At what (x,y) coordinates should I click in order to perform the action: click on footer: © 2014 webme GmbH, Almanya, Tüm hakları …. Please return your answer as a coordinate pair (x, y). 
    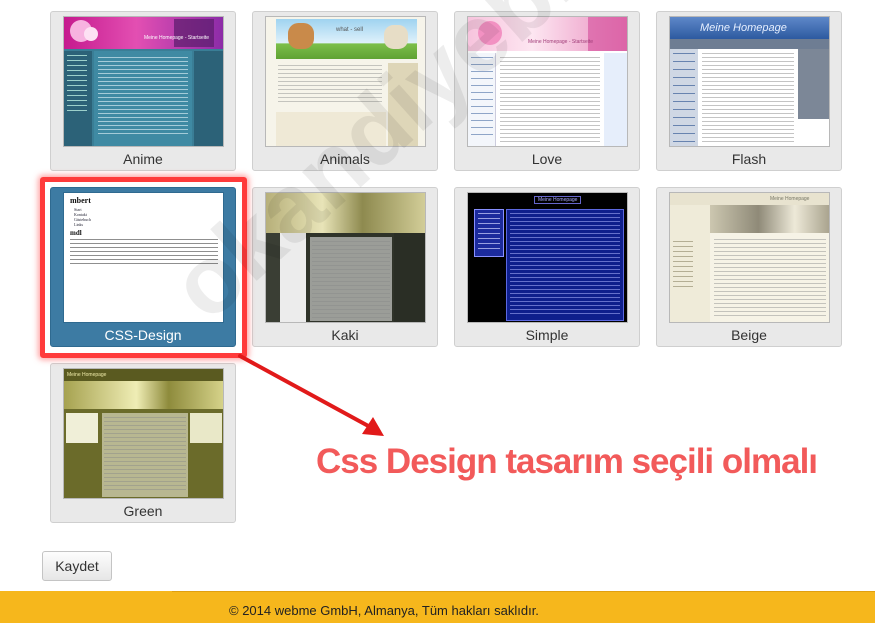
    Looking at the image, I should click on (437, 607).